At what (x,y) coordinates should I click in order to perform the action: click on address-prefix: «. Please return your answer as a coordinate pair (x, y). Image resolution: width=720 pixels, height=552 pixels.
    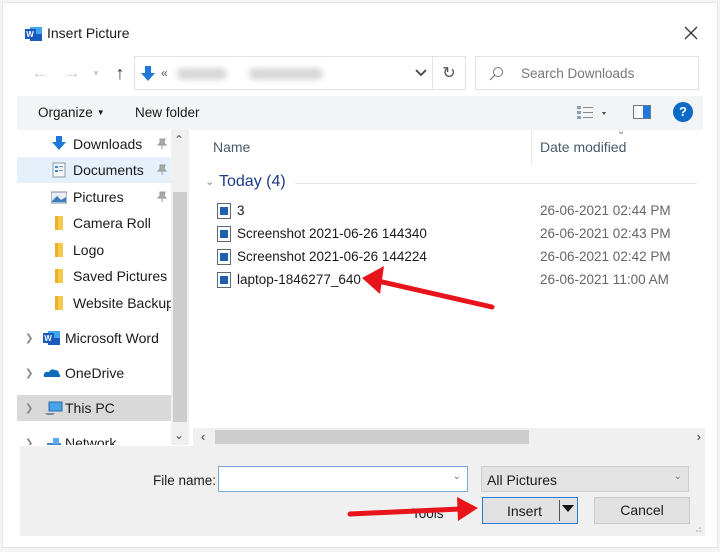
    Looking at the image, I should click on (164, 73).